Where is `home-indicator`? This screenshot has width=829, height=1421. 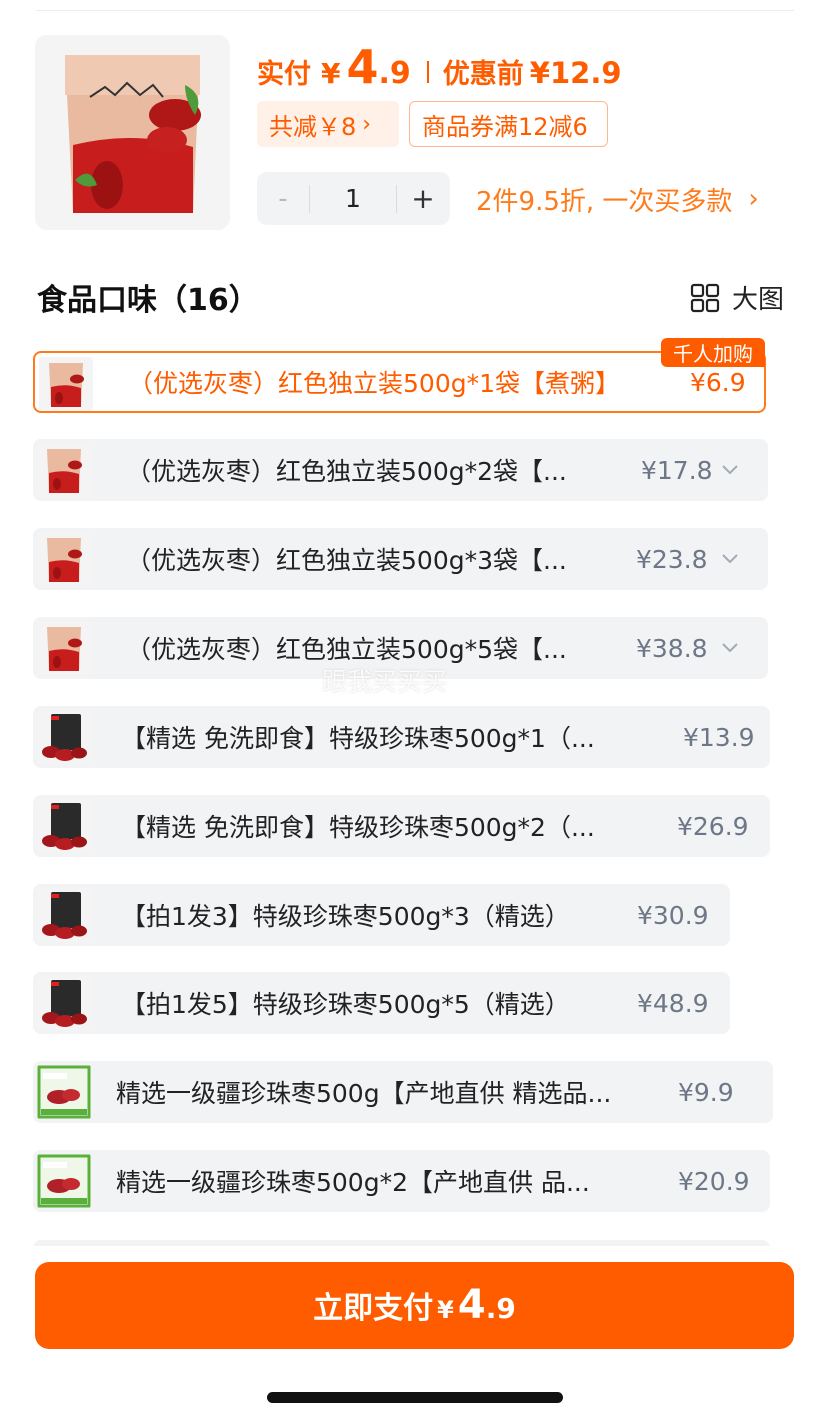 home-indicator is located at coordinates (415, 1397).